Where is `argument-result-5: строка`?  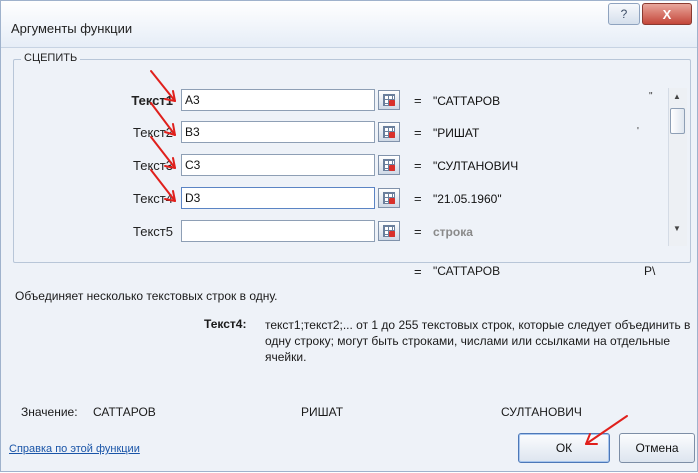 argument-result-5: строка is located at coordinates (453, 232).